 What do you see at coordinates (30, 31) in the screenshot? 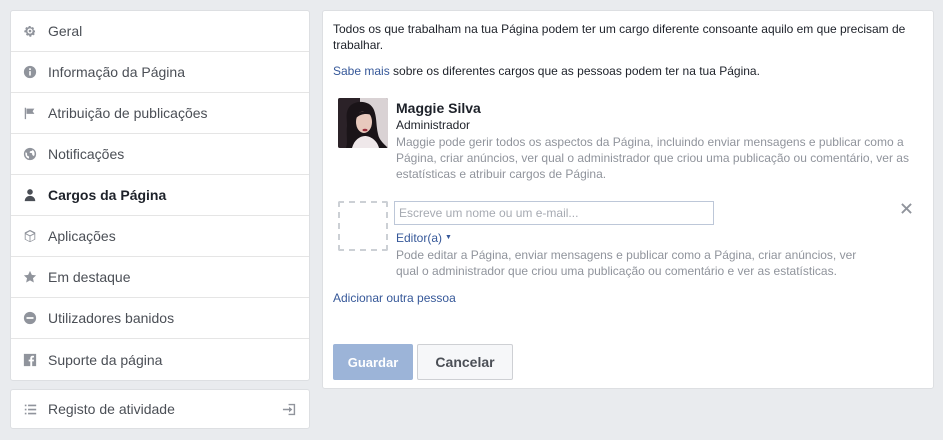
I see `gear-icon` at bounding box center [30, 31].